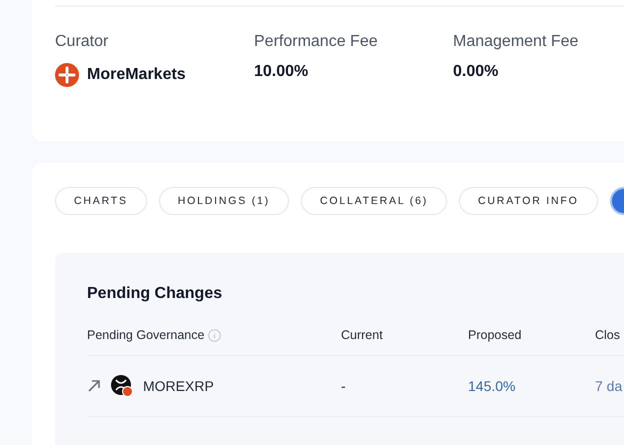 The width and height of the screenshot is (624, 445). I want to click on field-label: Management Fee, so click(516, 42).